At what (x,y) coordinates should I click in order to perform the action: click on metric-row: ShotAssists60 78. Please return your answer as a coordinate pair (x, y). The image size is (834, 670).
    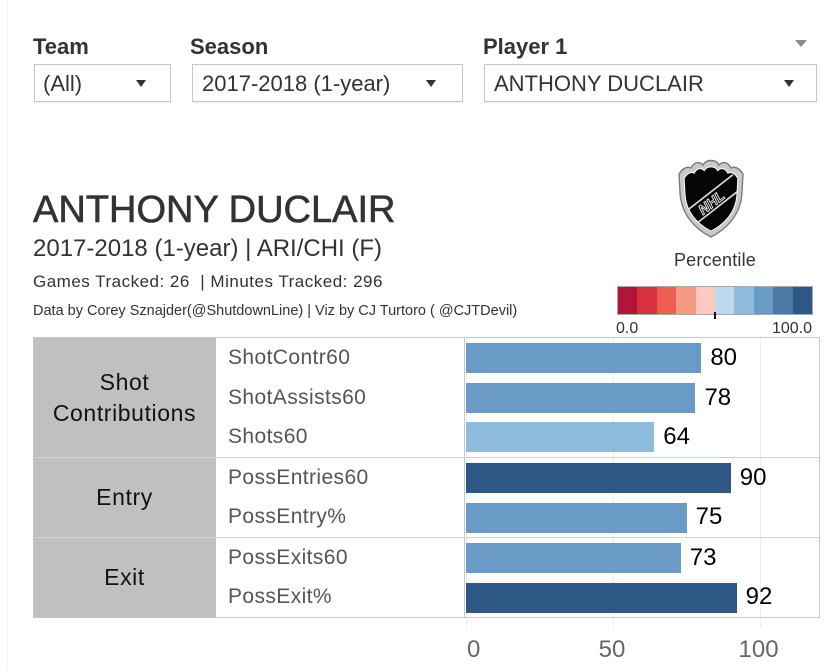
    Looking at the image, I should click on (517, 397).